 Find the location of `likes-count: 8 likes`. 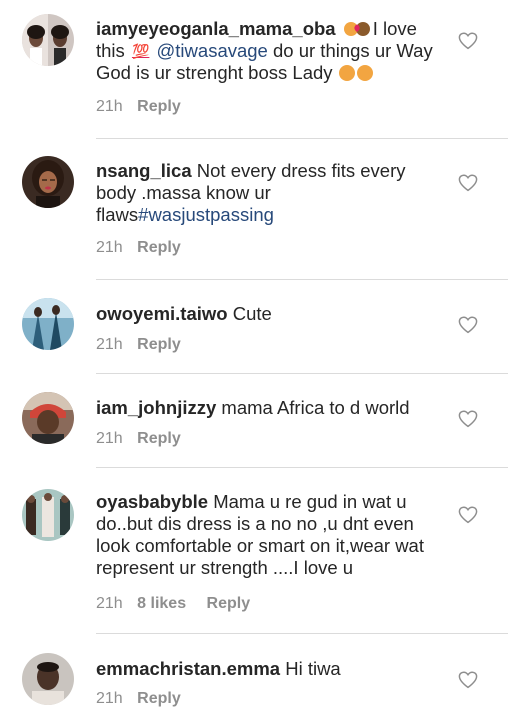

likes-count: 8 likes is located at coordinates (161, 603).